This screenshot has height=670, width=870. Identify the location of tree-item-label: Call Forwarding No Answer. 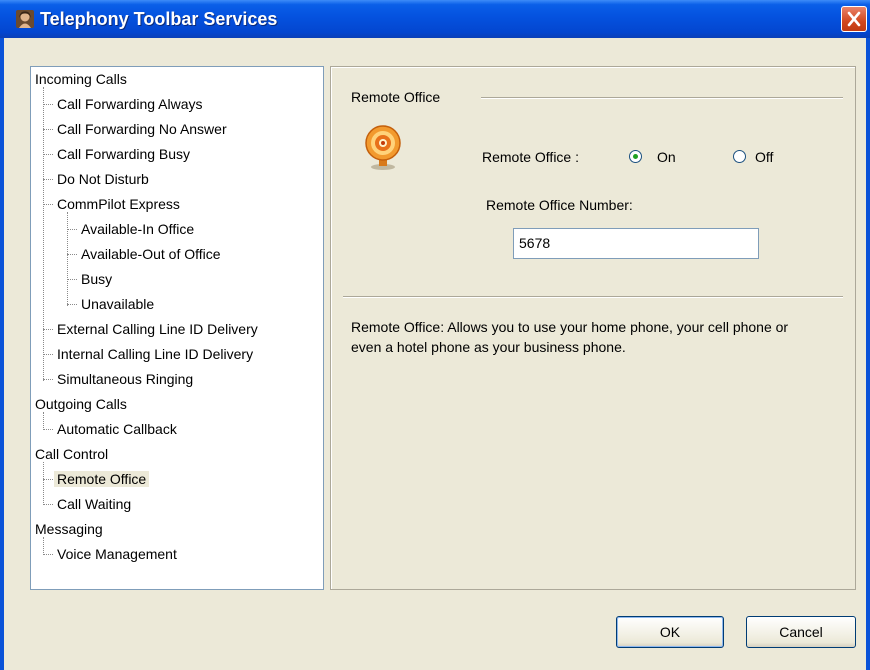
(142, 129).